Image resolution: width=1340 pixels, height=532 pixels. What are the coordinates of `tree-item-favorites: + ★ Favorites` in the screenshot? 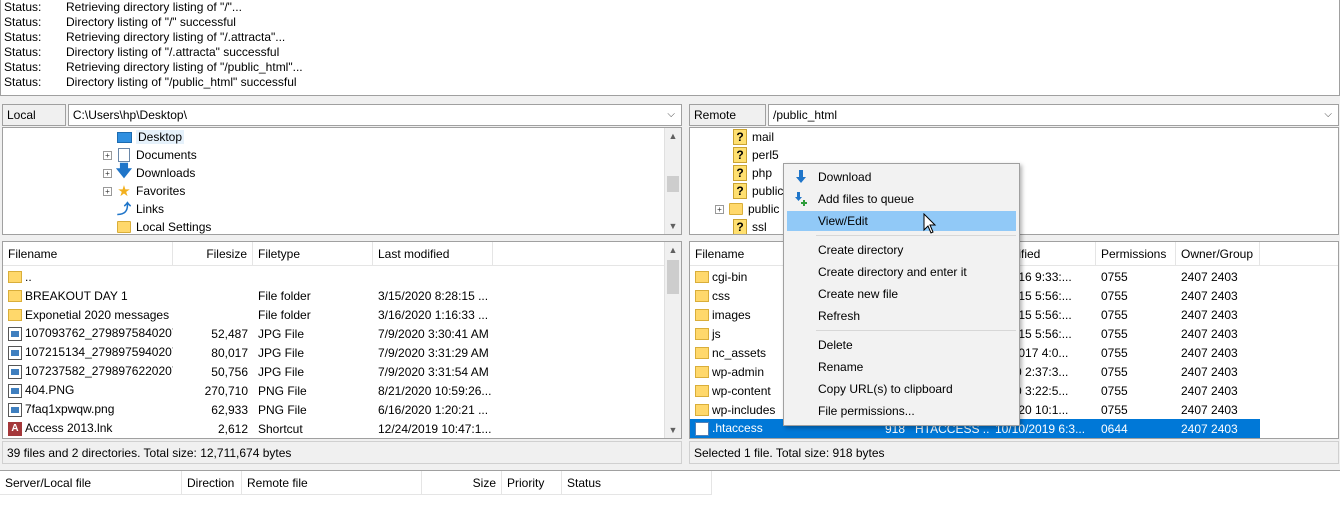 It's located at (144, 191).